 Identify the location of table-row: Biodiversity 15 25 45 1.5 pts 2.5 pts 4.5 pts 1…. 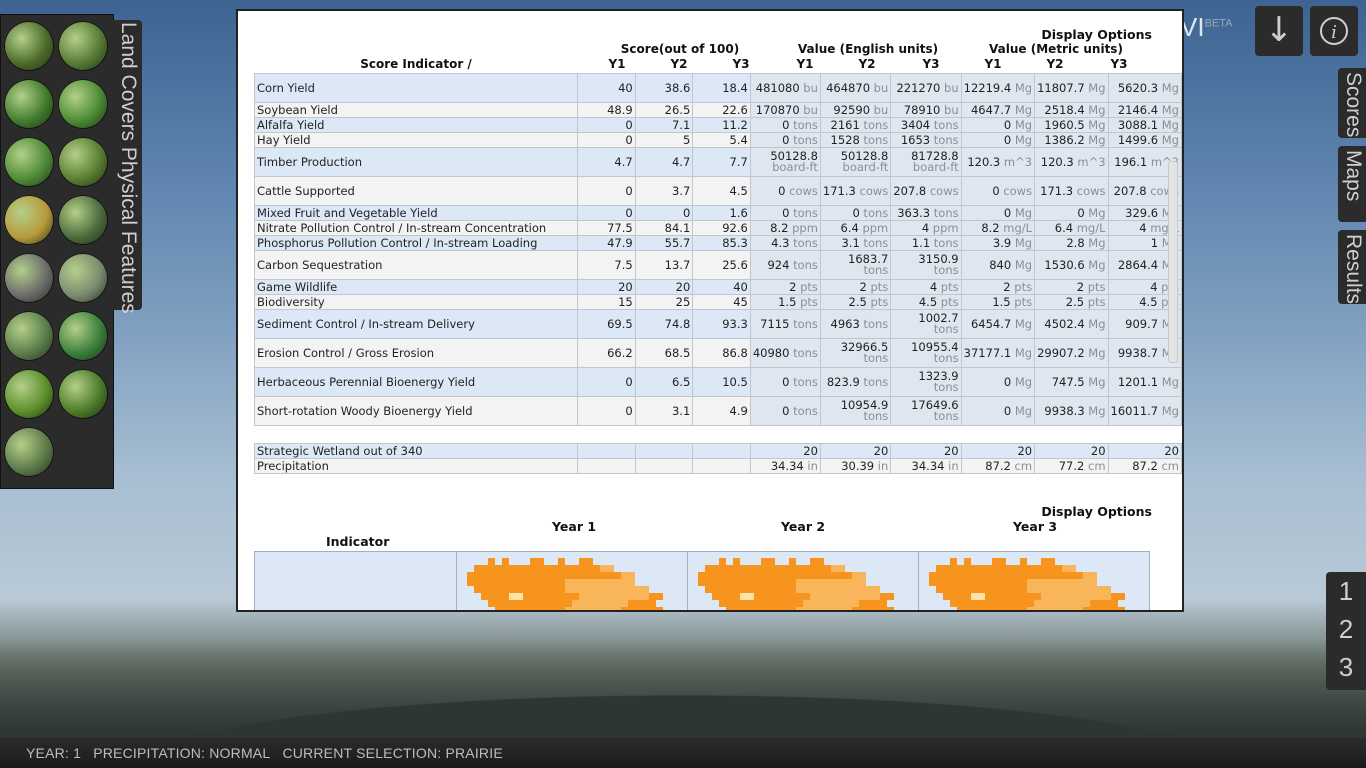
(717, 302).